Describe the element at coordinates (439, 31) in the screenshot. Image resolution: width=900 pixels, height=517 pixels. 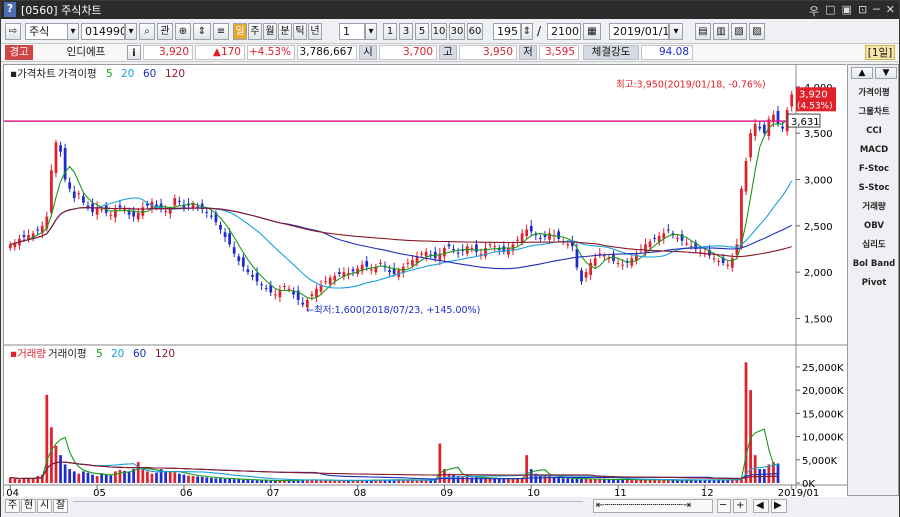
I see `quick-interval-10: 10` at that location.